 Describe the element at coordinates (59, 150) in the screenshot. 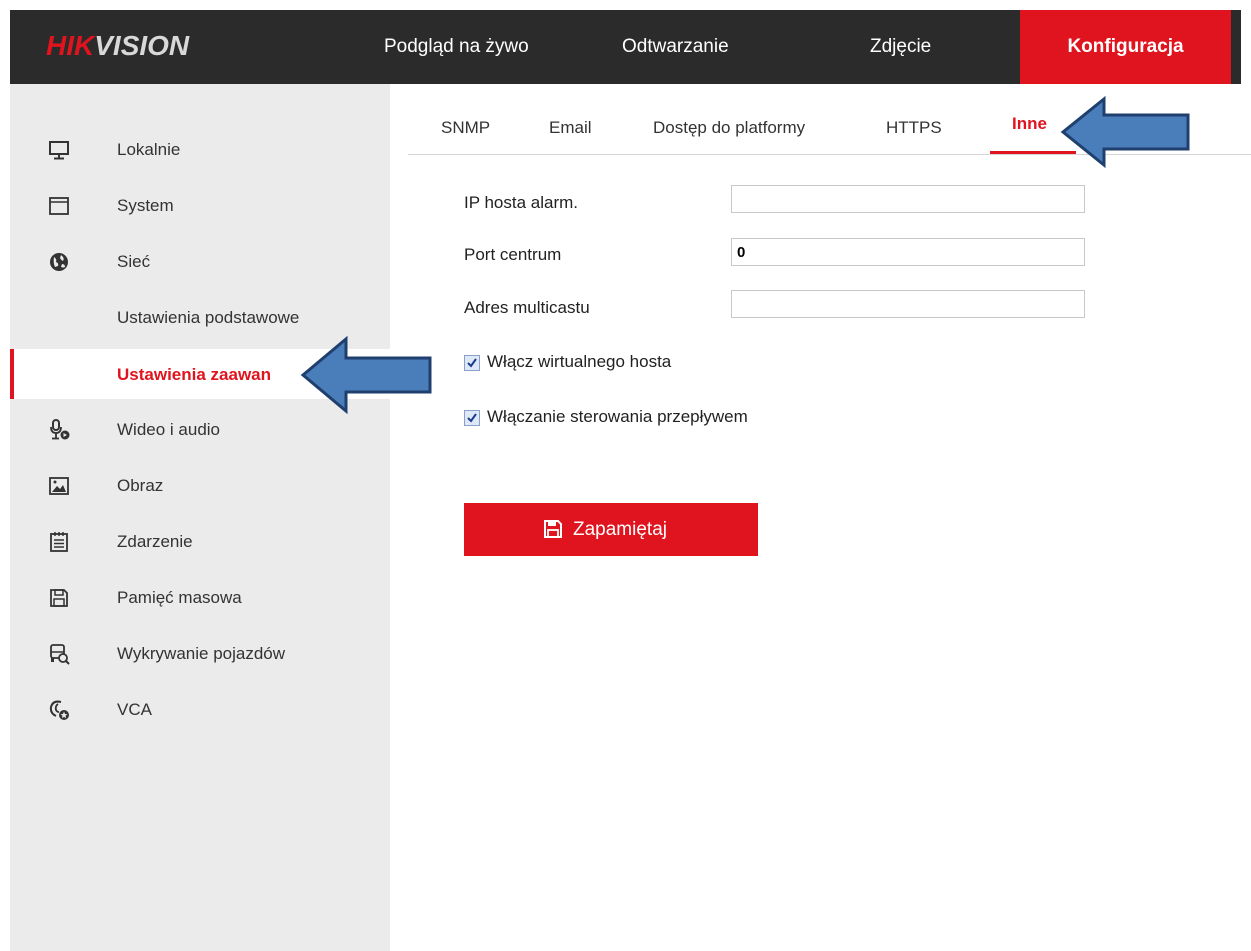

I see `monitor-icon` at that location.